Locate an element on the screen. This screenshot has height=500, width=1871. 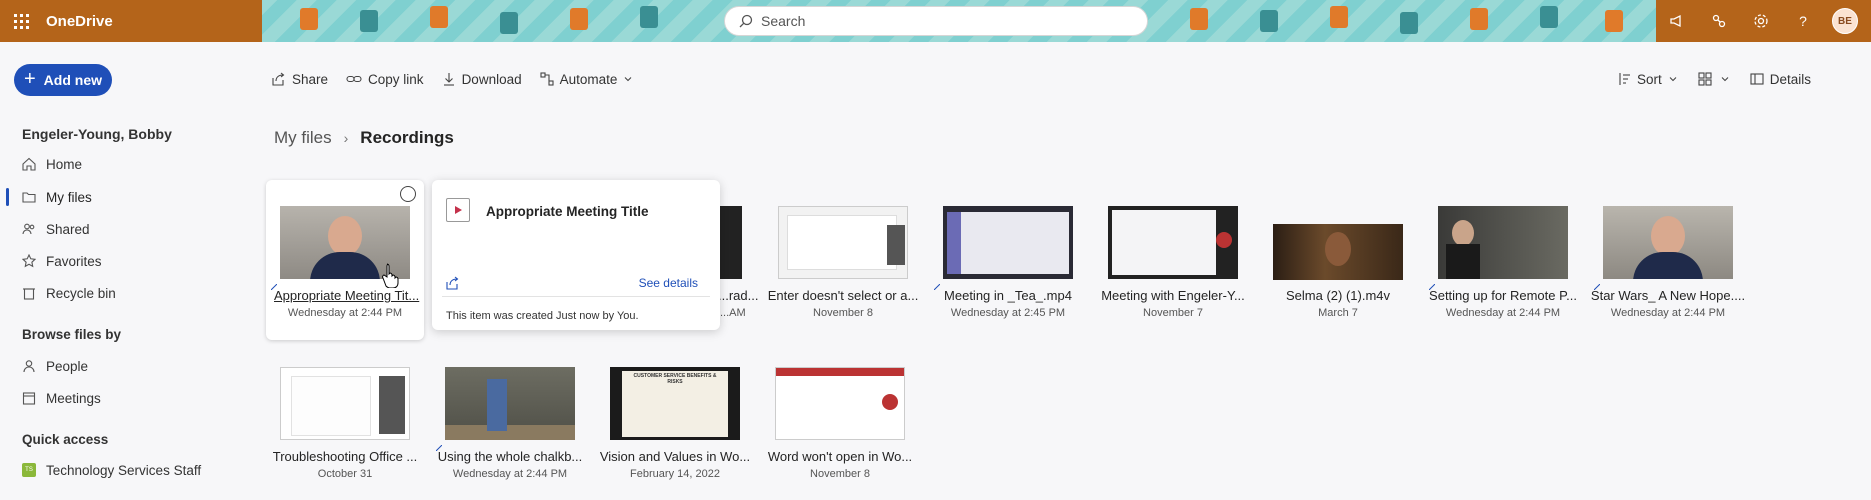
automate-button: Automate is located at coordinates (587, 79).